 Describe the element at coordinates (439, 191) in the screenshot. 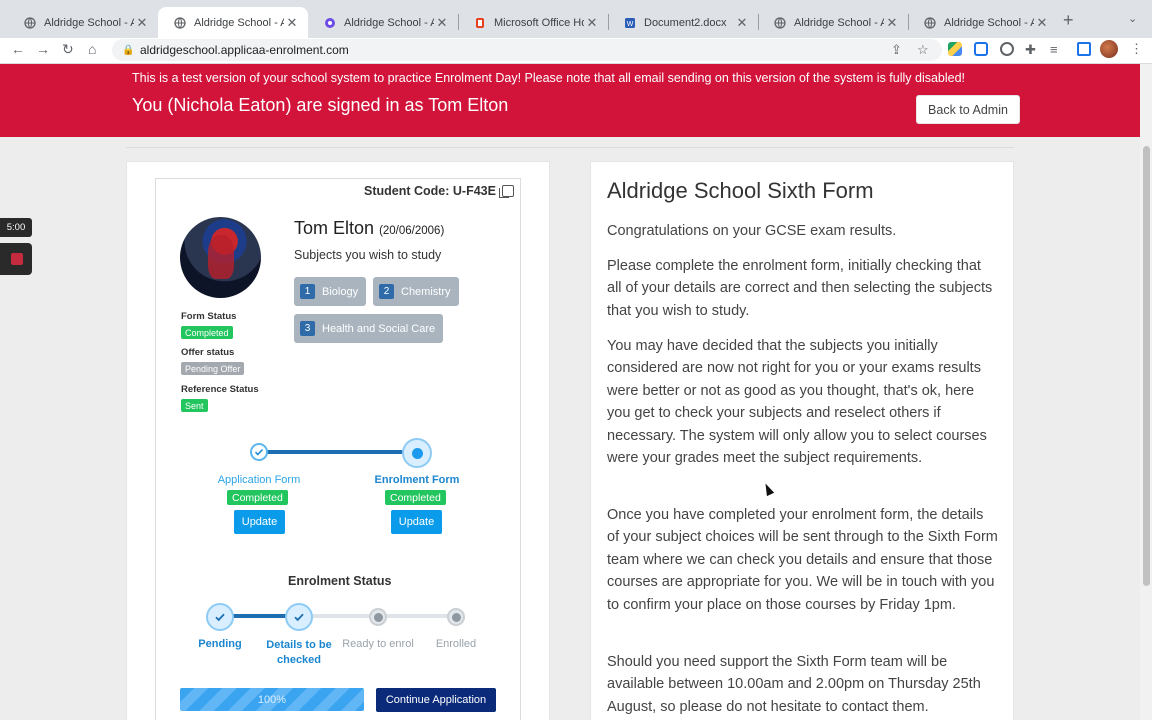

I see `student-code: Student Code: U-F43E` at that location.